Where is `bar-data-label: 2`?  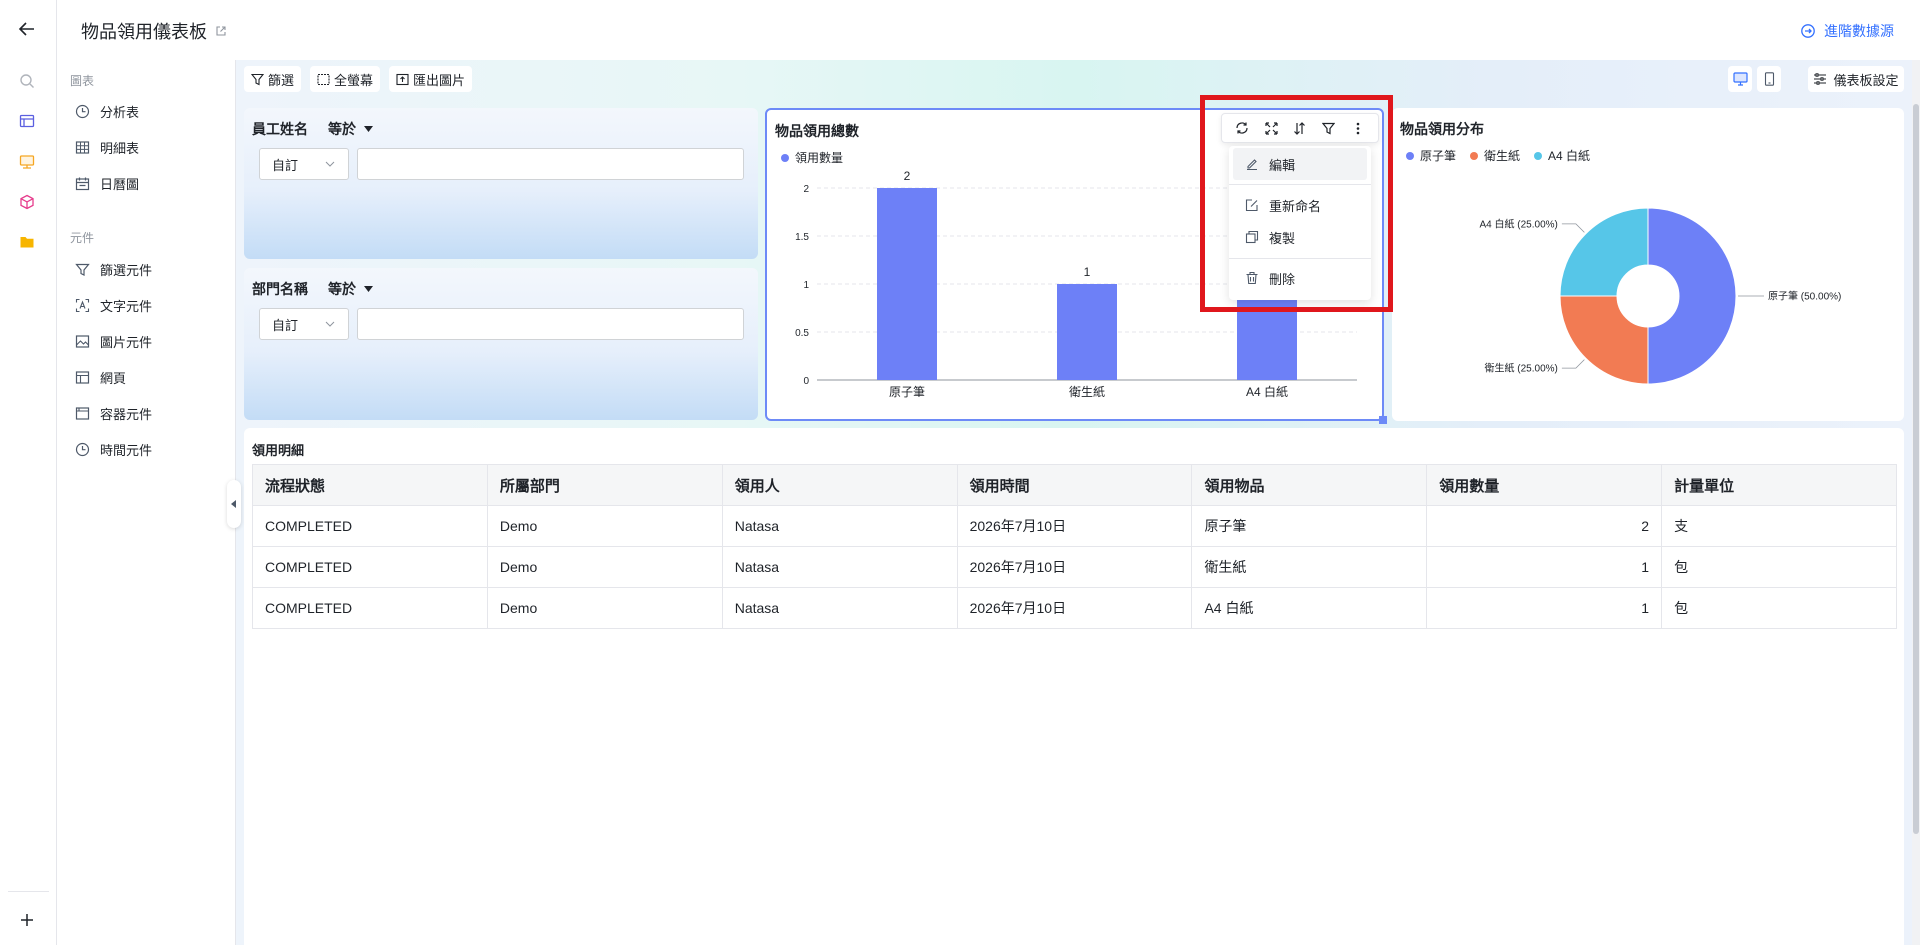
bar-data-label: 2 is located at coordinates (907, 176).